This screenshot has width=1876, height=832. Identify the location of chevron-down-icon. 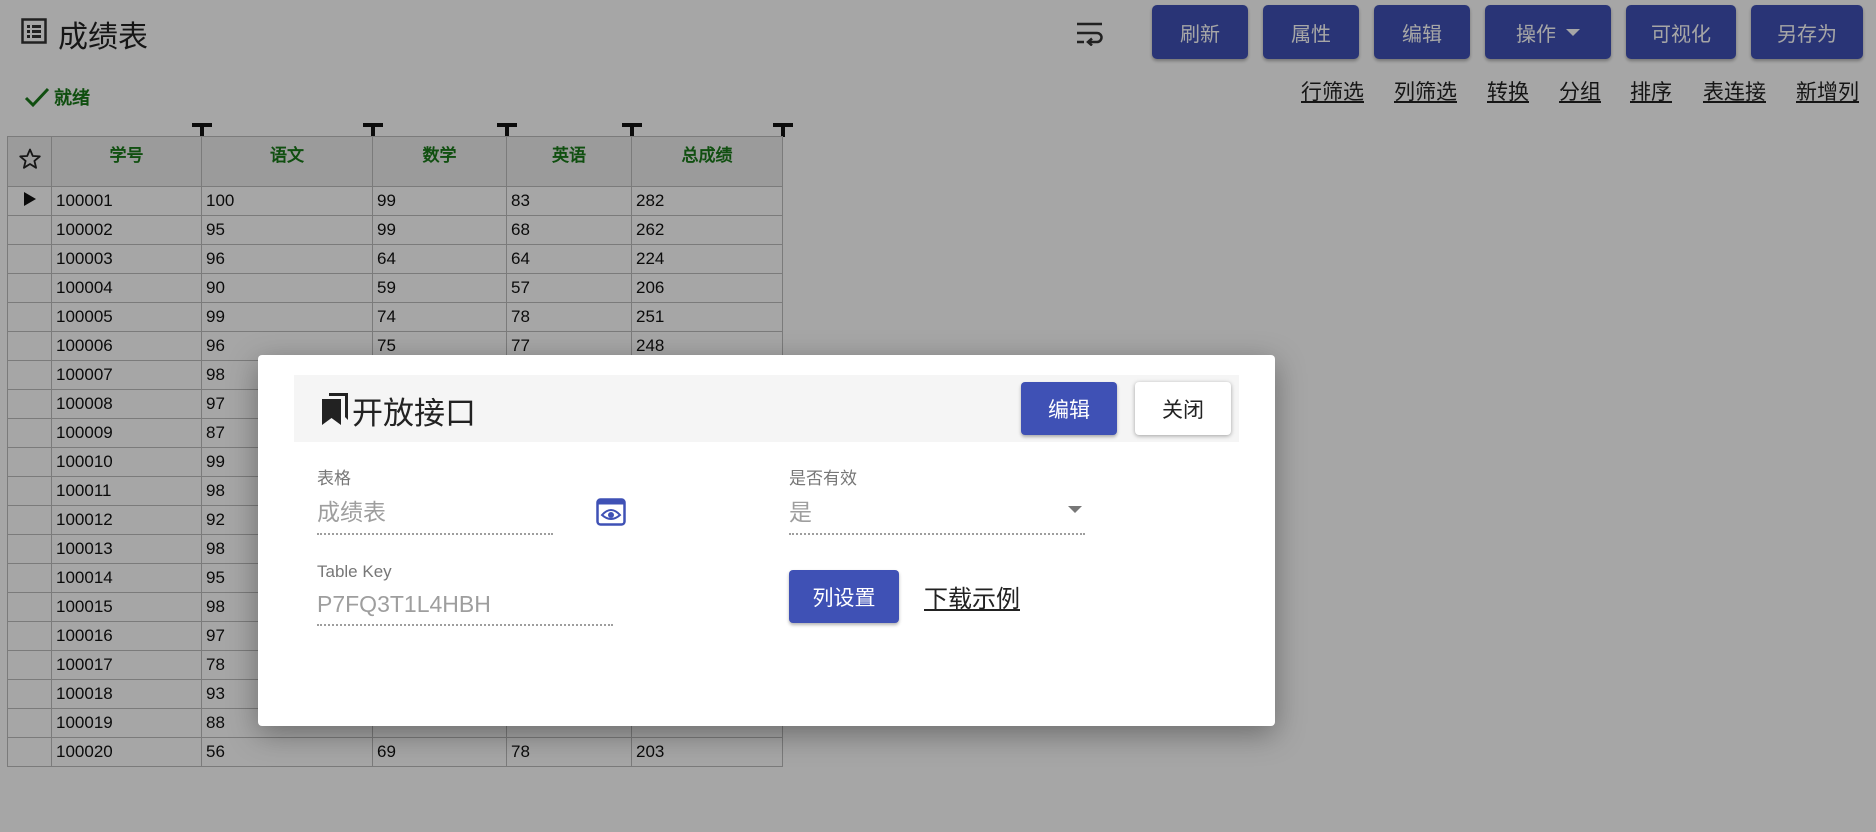
(1075, 509).